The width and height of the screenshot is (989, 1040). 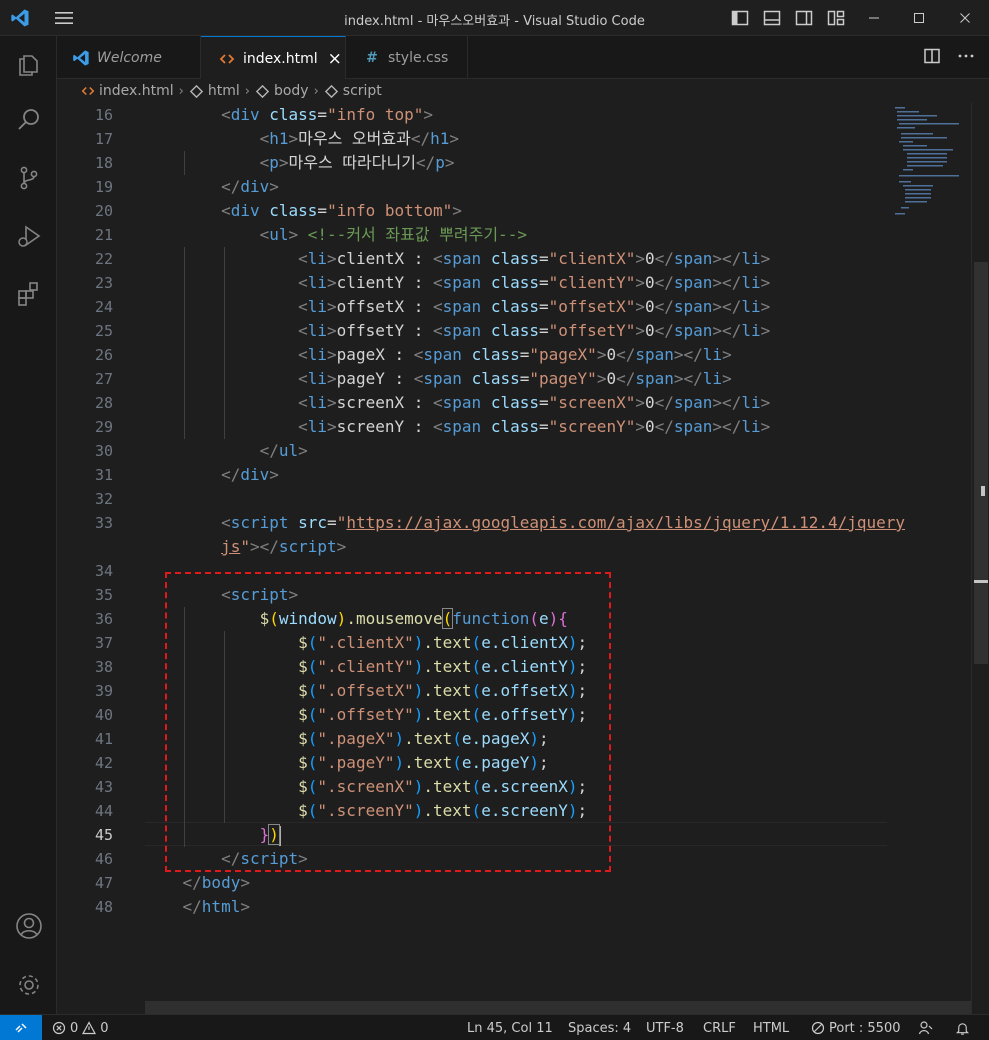 I want to click on account-icon, so click(x=28, y=926).